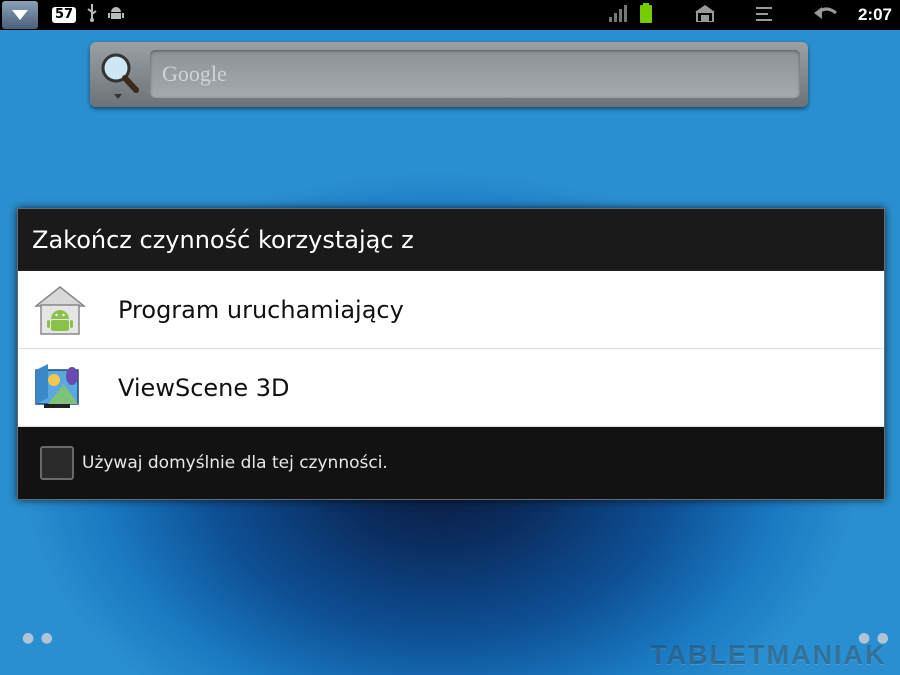 This screenshot has height=675, width=900. I want to click on notification-count-badge: 57, so click(64, 15).